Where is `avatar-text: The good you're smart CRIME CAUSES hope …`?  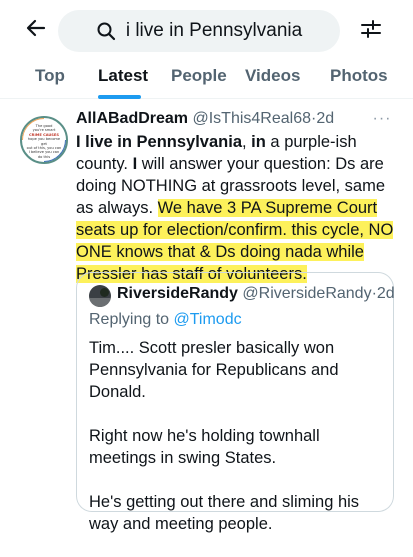
avatar-text: The good you're smart CRIME CAUSES hope … is located at coordinates (44, 141).